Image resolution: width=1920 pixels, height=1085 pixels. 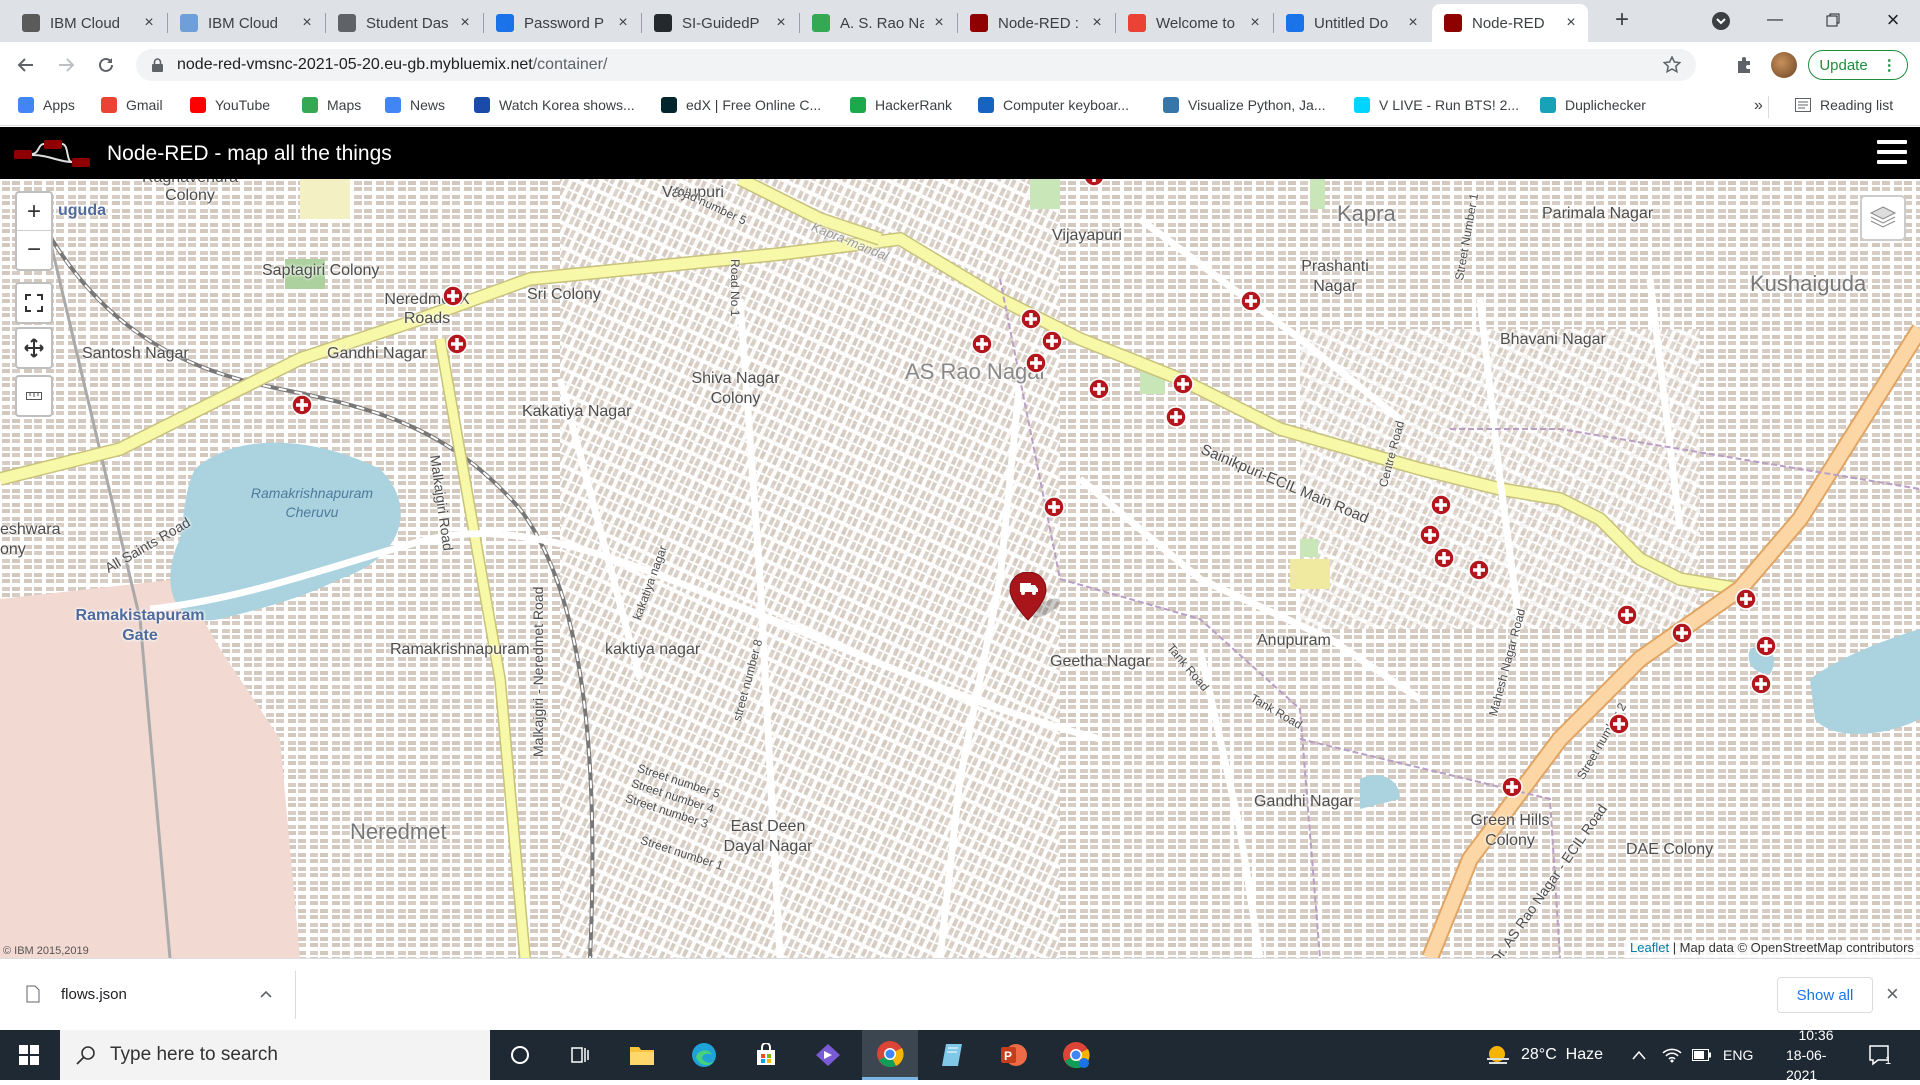 What do you see at coordinates (1510, 23) in the screenshot?
I see `browser-tab: Node-RED ×` at bounding box center [1510, 23].